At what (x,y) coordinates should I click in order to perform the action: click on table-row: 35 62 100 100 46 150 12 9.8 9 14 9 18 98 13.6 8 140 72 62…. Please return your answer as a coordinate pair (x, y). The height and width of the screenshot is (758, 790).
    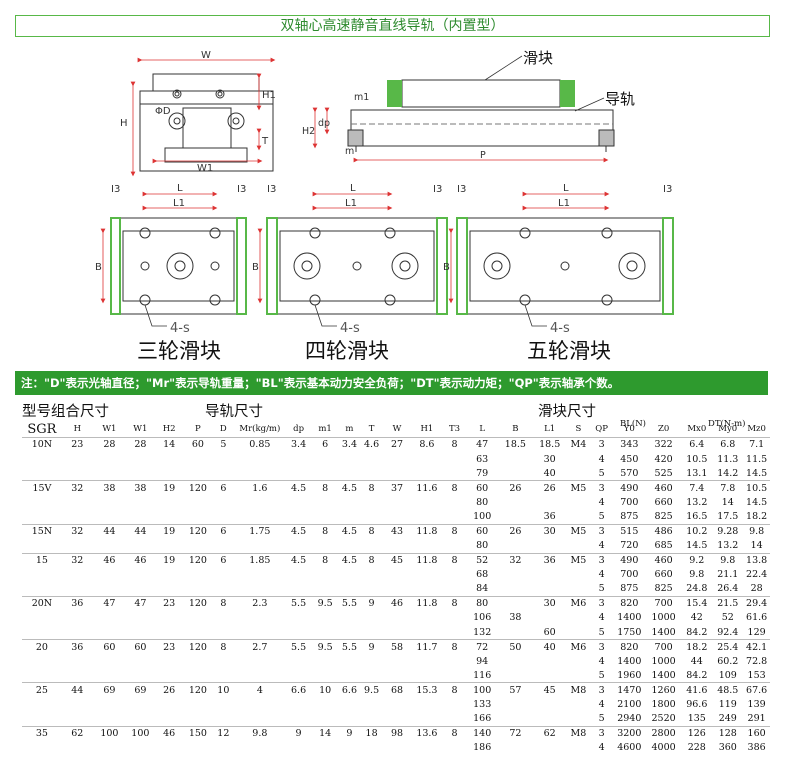
    Looking at the image, I should click on (396, 733).